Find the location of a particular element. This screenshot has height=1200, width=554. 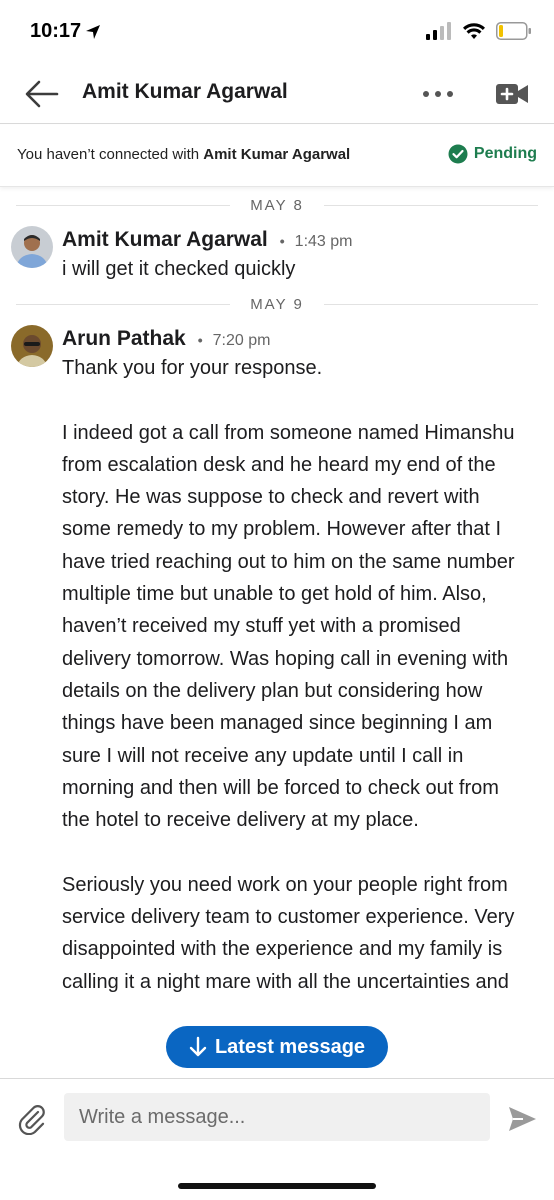

check-circle-icon is located at coordinates (458, 154).